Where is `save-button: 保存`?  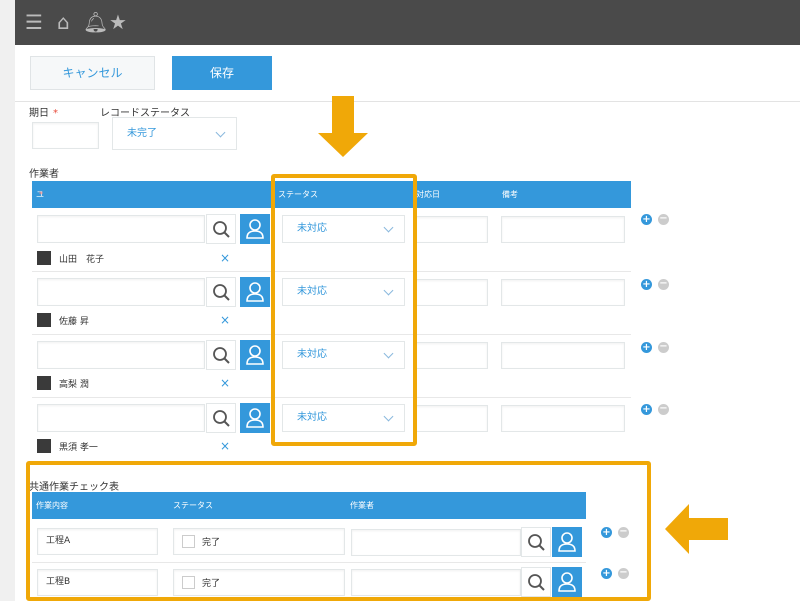 save-button: 保存 is located at coordinates (222, 73).